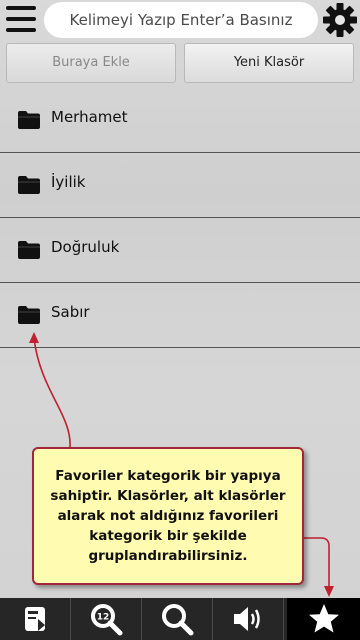  Describe the element at coordinates (180, 185) in the screenshot. I see `folder-item: İyilik` at that location.